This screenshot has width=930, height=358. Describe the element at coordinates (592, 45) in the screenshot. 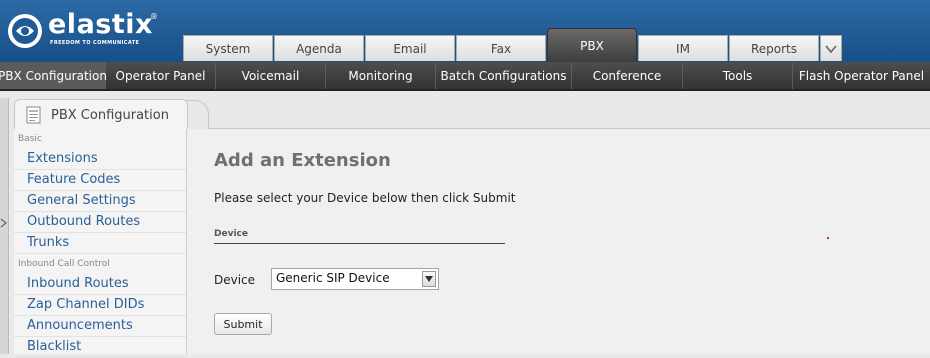

I see `tab-pbx: PBX` at that location.